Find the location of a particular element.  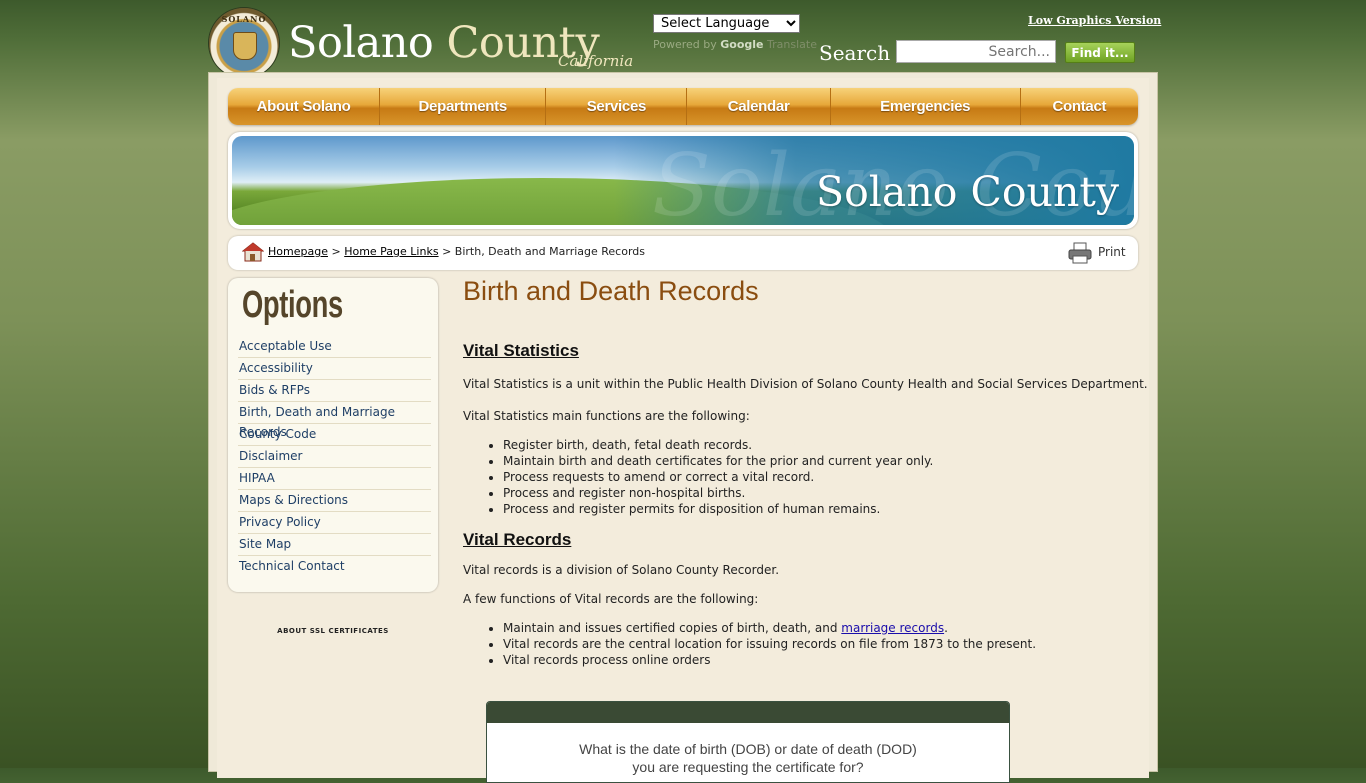

nav-emergencies: Emergencies is located at coordinates (926, 106).